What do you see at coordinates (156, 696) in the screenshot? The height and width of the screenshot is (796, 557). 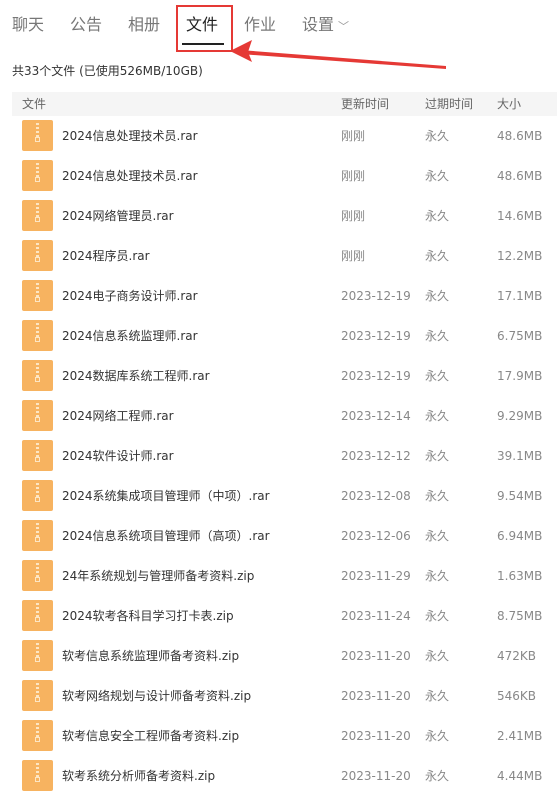 I see `file-name: 软考网络规划与设计师备考资料.zip` at bounding box center [156, 696].